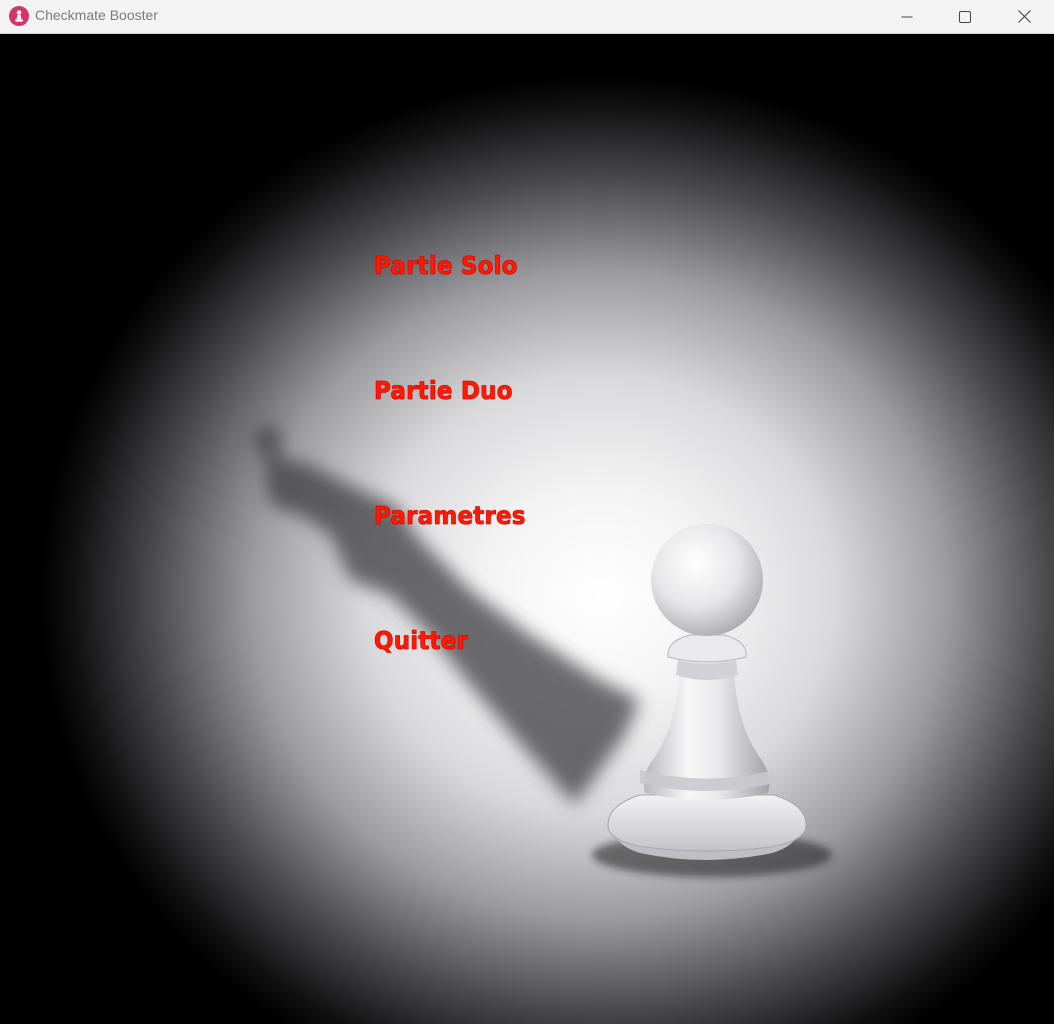  What do you see at coordinates (421, 641) in the screenshot?
I see `quit-button: Quitter` at bounding box center [421, 641].